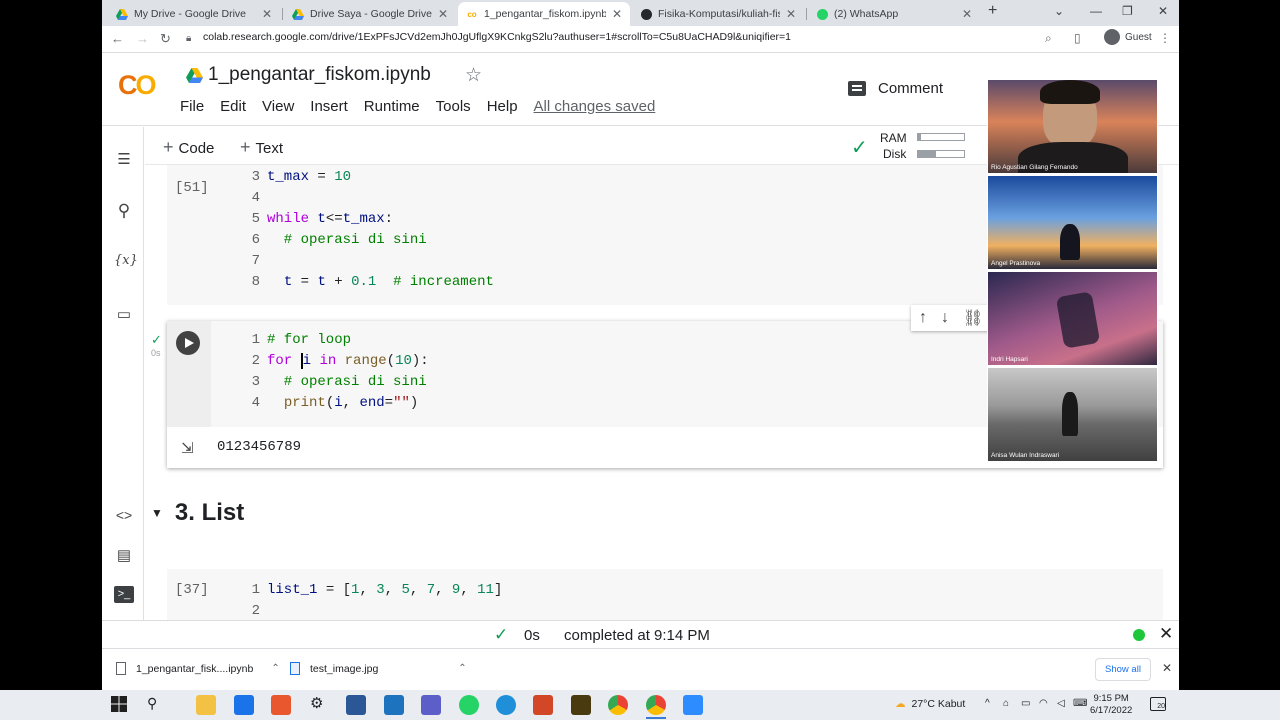 This screenshot has height=720, width=1280. I want to click on run-cell-button, so click(188, 343).